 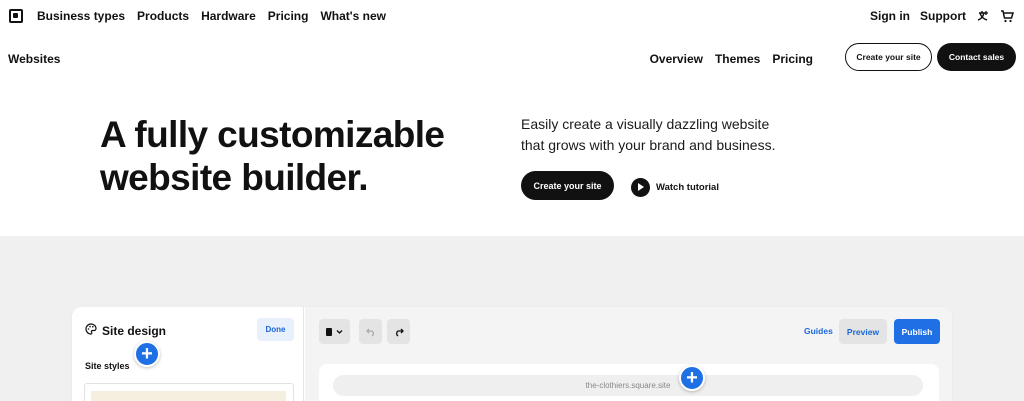 What do you see at coordinates (888, 57) in the screenshot?
I see `create-your-site-button: Create your site` at bounding box center [888, 57].